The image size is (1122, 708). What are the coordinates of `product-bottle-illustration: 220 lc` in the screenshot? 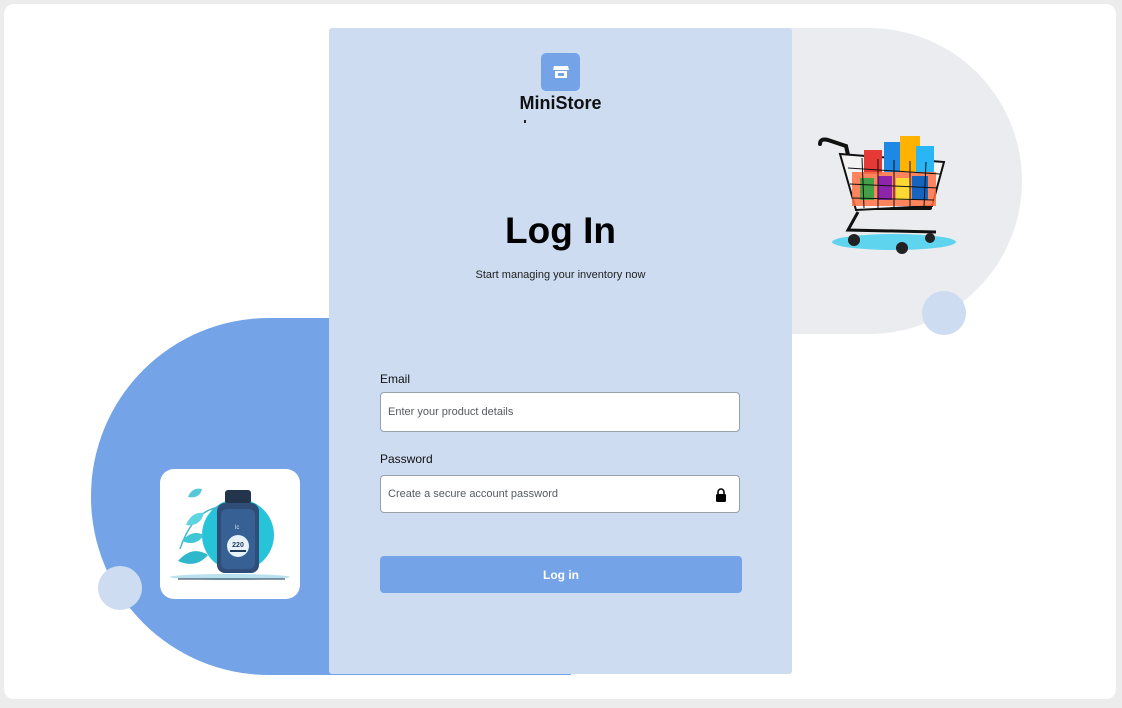 It's located at (230, 534).